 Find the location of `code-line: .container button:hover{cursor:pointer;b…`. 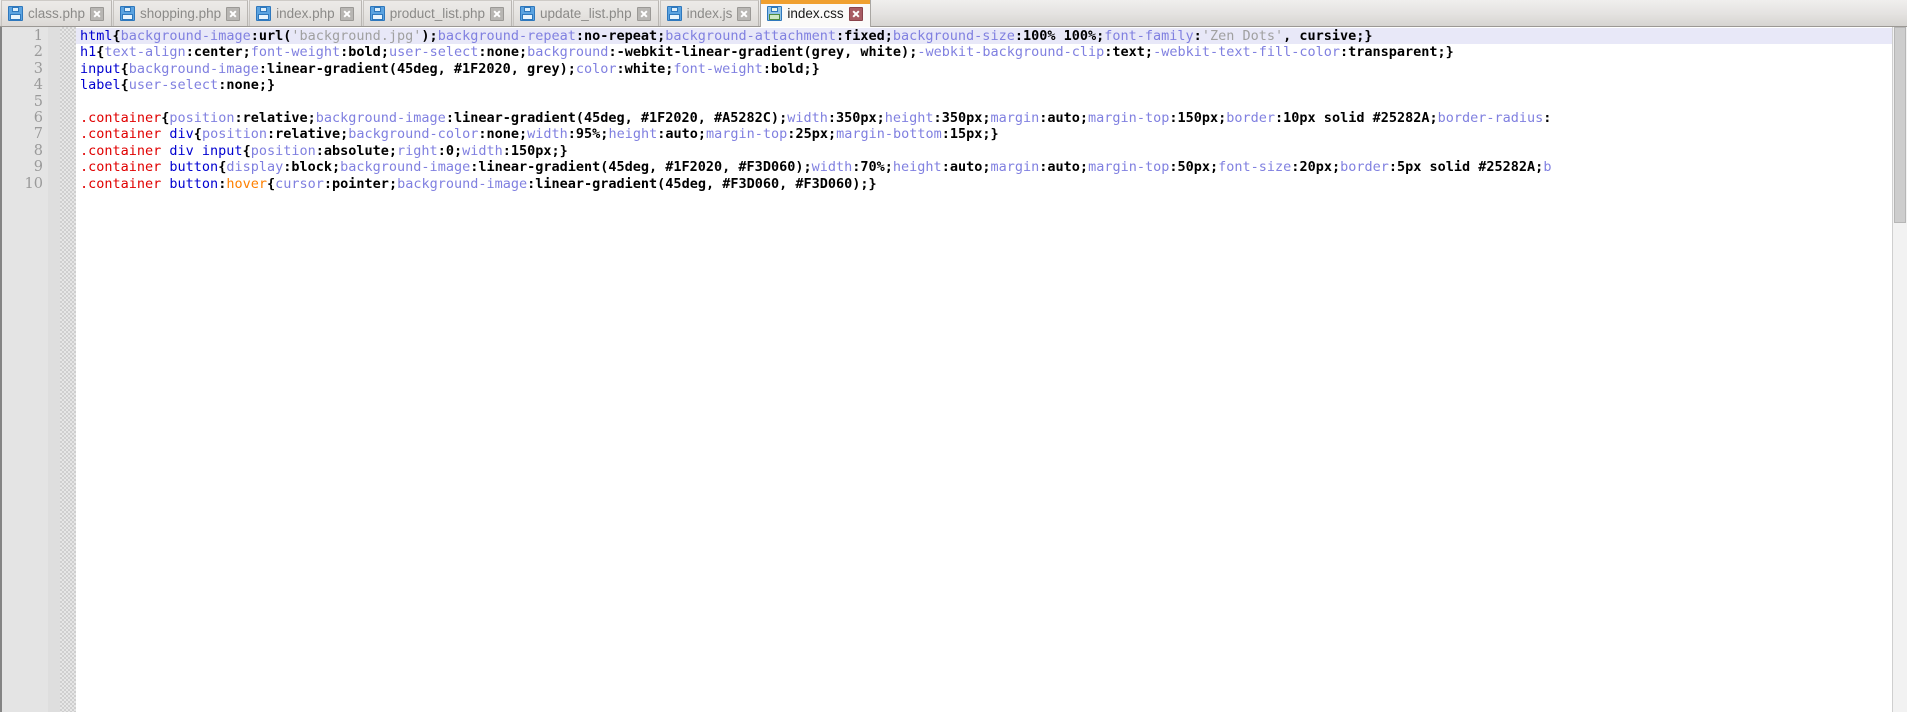

code-line: .container button:hover{cursor:pointer;b… is located at coordinates (990, 184).